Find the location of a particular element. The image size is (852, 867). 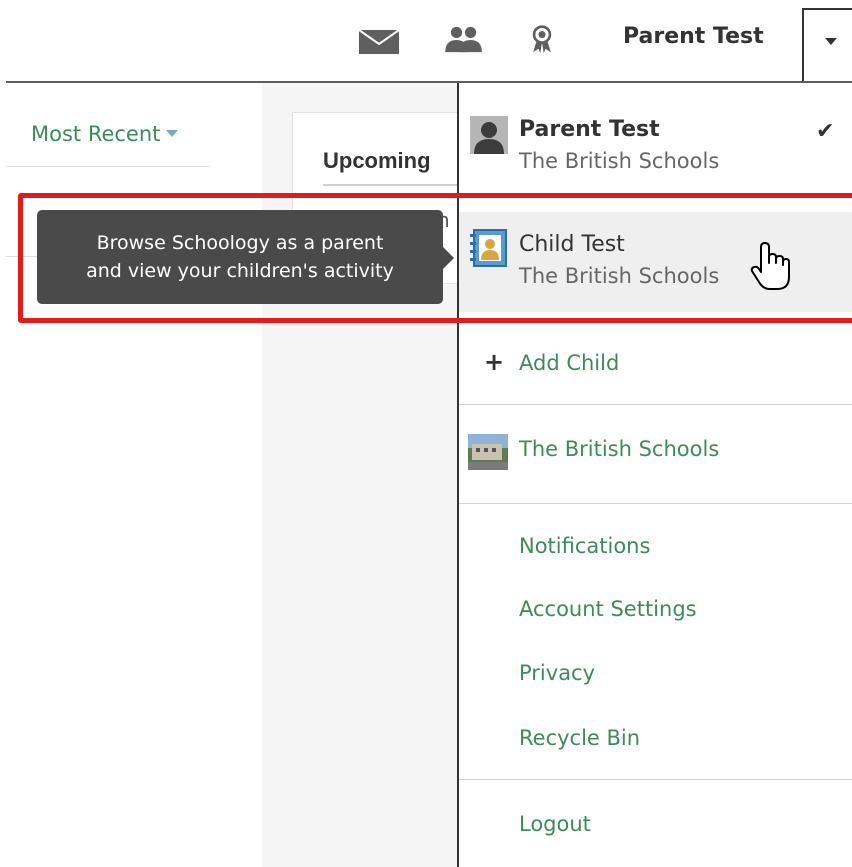

plus-icon: + is located at coordinates (494, 362).